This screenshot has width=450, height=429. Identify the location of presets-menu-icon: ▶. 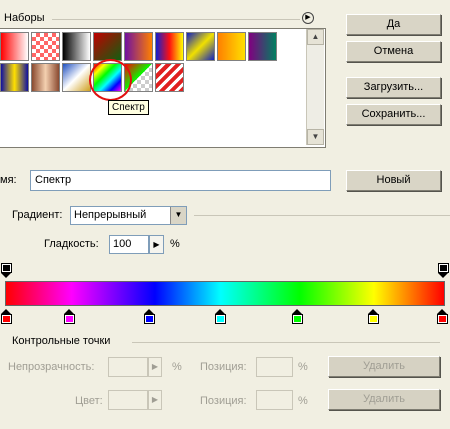
(308, 18).